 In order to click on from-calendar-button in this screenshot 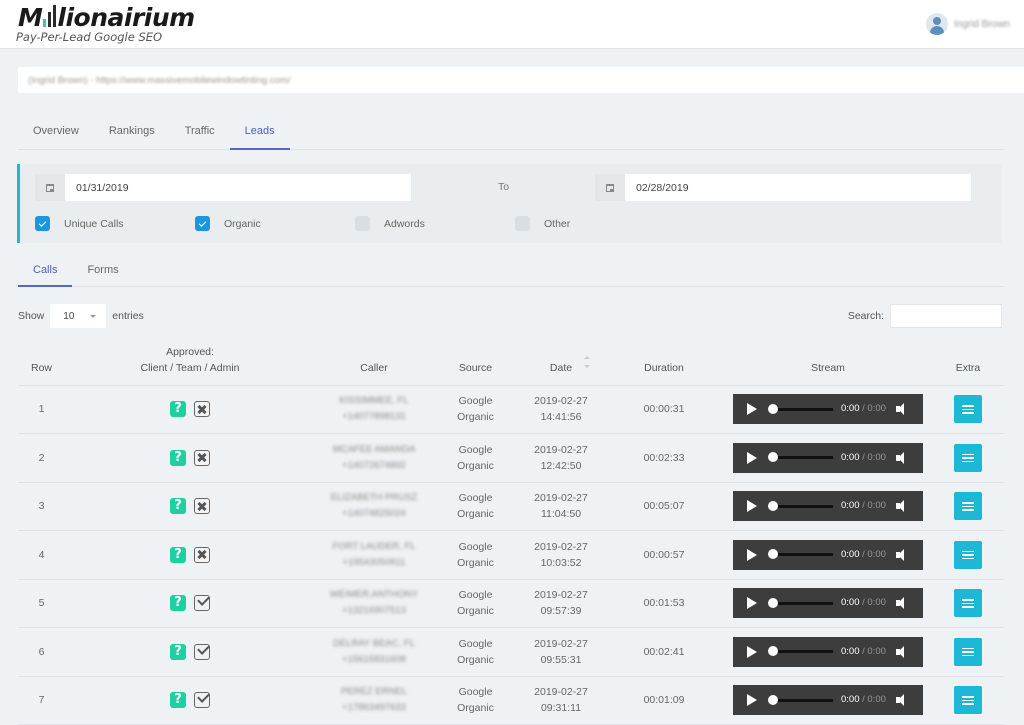, I will do `click(50, 187)`.